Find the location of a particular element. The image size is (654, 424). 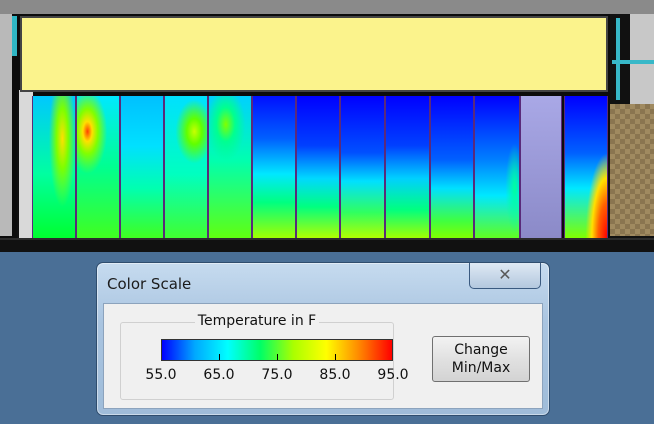

heatmap-panel-gray is located at coordinates (541, 167).